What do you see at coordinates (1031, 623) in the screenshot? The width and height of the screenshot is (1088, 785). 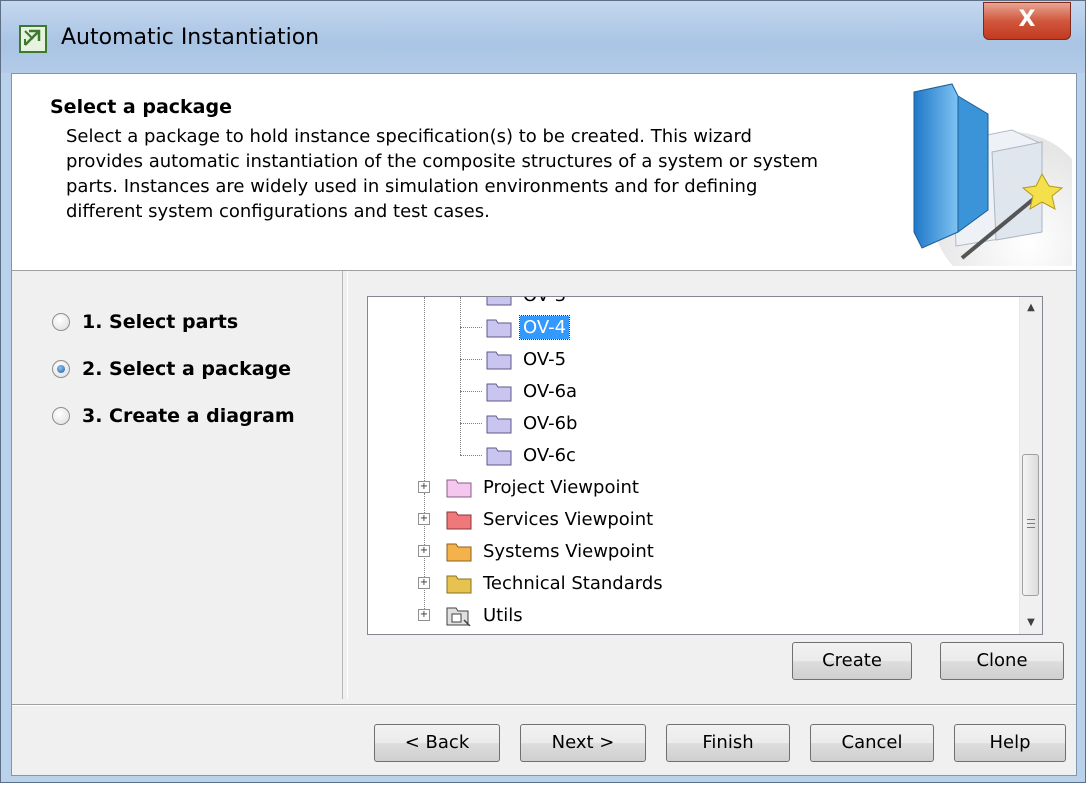 I see `scroll-down-arrow-icon: ▼` at bounding box center [1031, 623].